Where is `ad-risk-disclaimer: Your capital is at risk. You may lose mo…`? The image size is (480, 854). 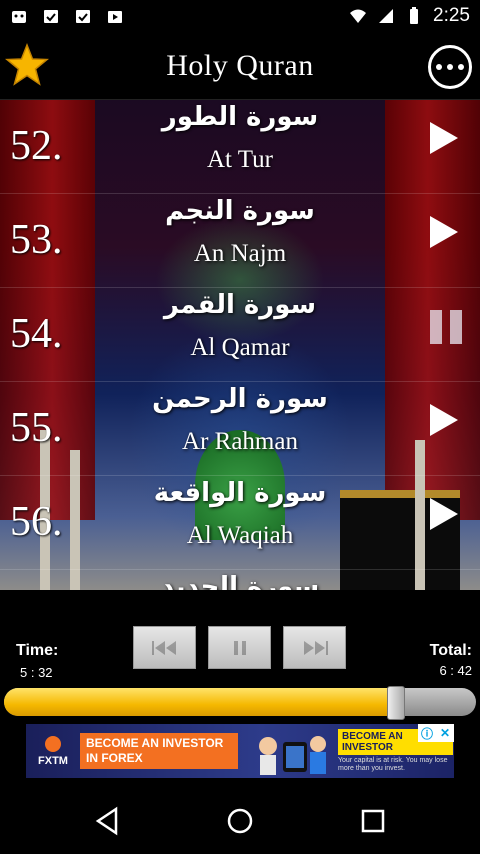
ad-risk-disclaimer: Your capital is at risk. You may lose mo… is located at coordinates (393, 764).